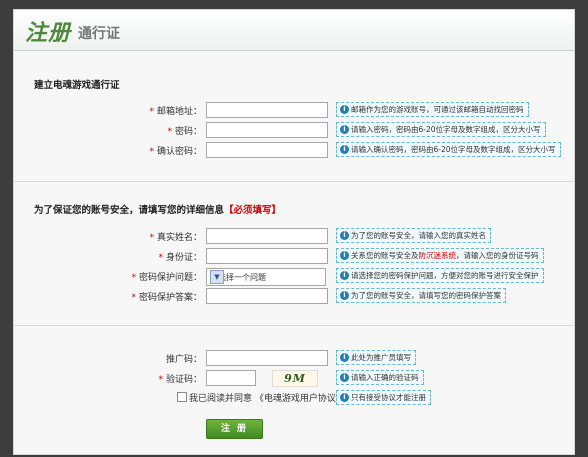  Describe the element at coordinates (266, 277) in the screenshot. I see `security-question-select: 请选择一个问题 ▼` at that location.